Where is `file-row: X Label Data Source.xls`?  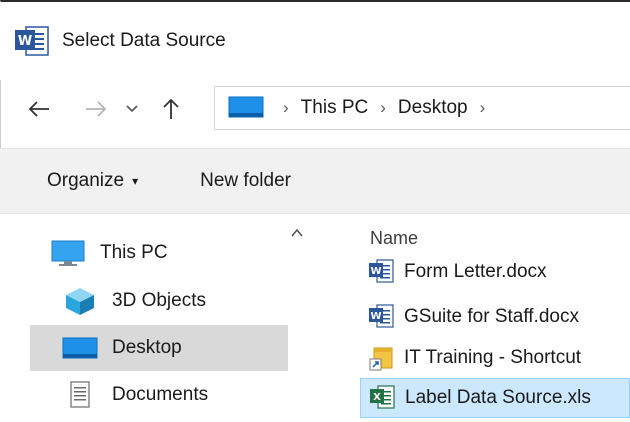
file-row: X Label Data Source.xls is located at coordinates (495, 398).